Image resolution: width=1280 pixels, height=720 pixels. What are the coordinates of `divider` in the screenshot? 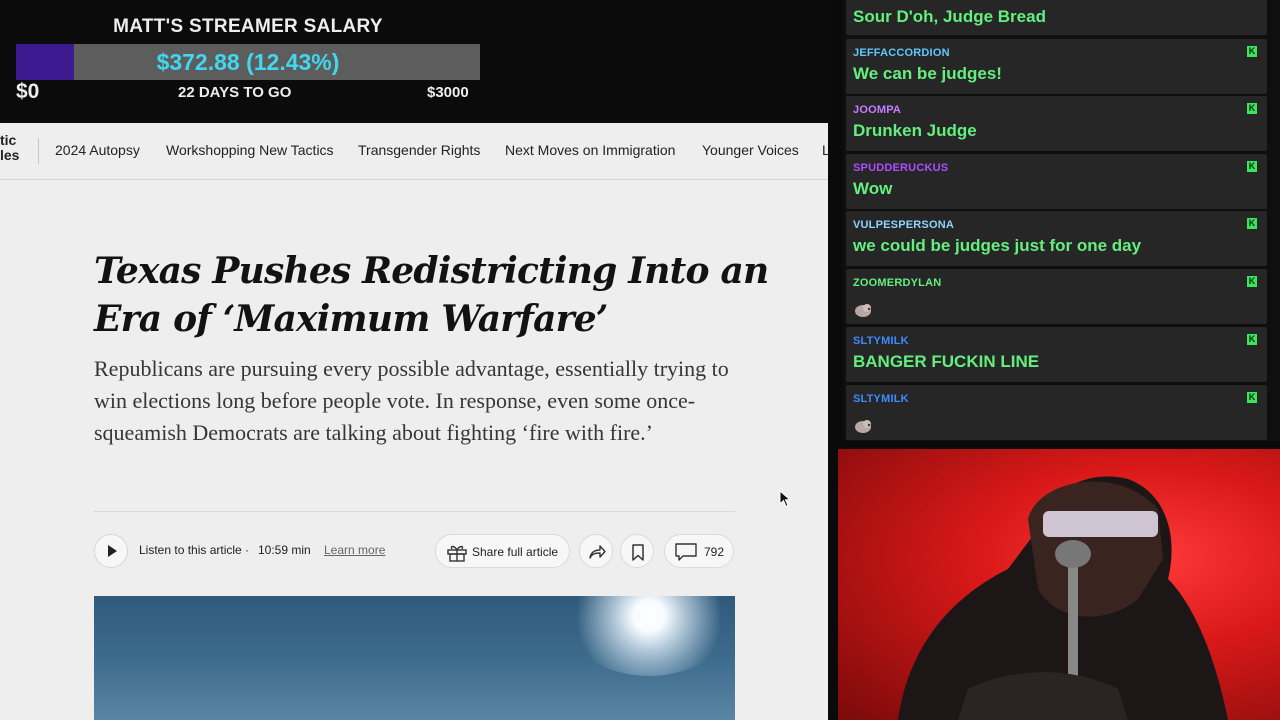 It's located at (414, 511).